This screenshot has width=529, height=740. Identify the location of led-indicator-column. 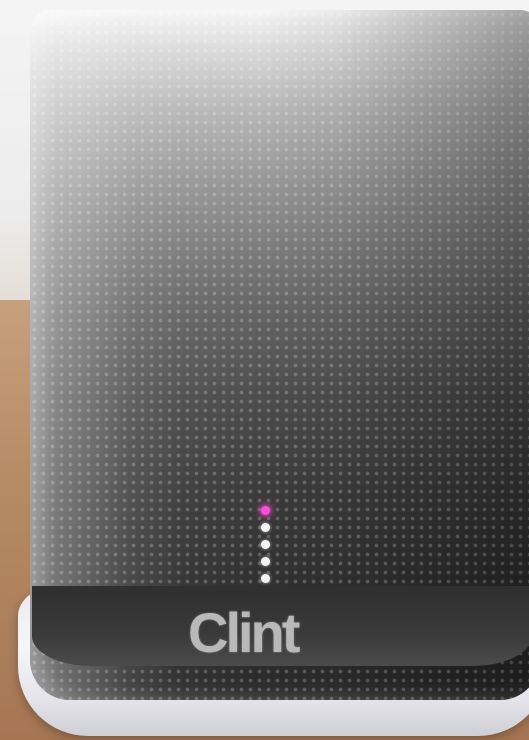
(265, 544).